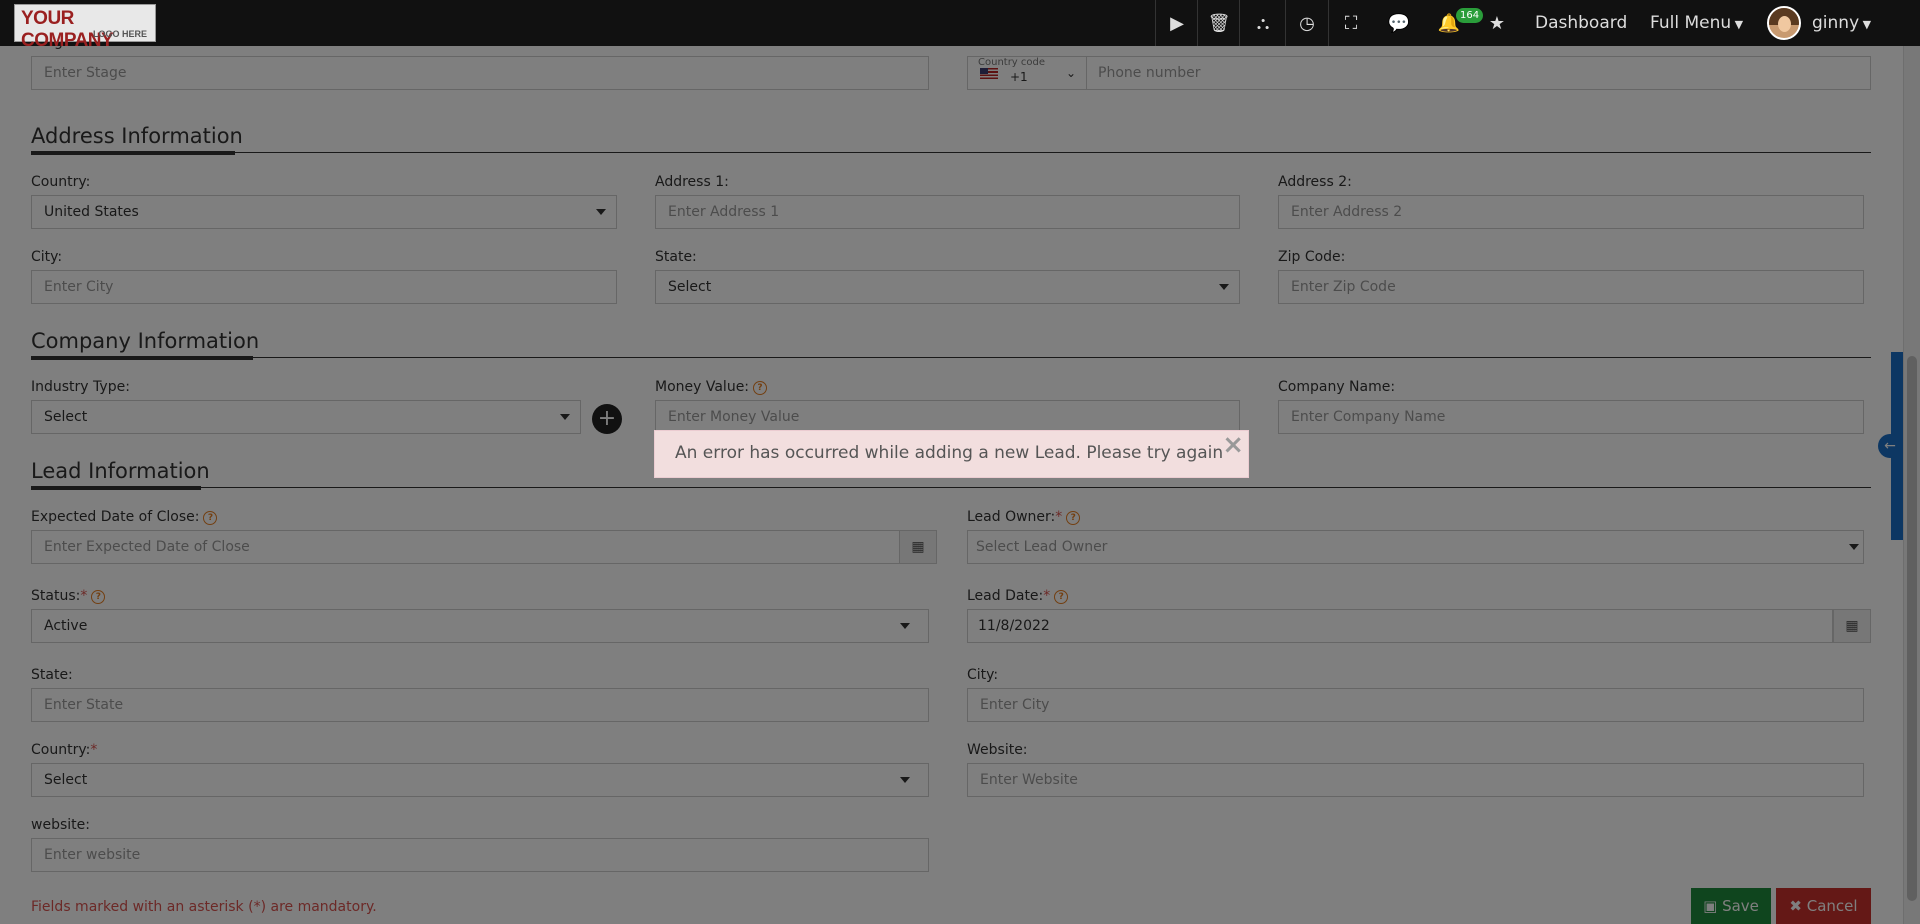  I want to click on user-menu-dropdown: ginny ▼, so click(1841, 23).